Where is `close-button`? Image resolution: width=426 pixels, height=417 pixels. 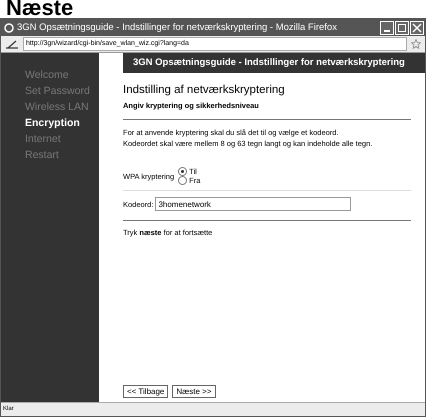
close-button is located at coordinates (417, 27).